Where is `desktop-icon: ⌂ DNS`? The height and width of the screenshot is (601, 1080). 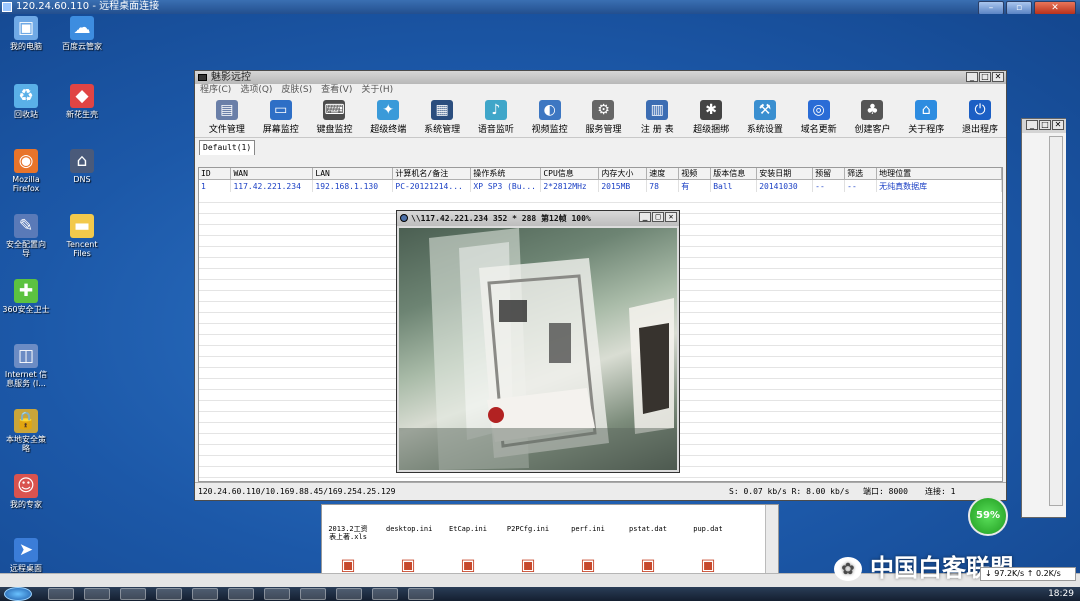 desktop-icon: ⌂ DNS is located at coordinates (82, 166).